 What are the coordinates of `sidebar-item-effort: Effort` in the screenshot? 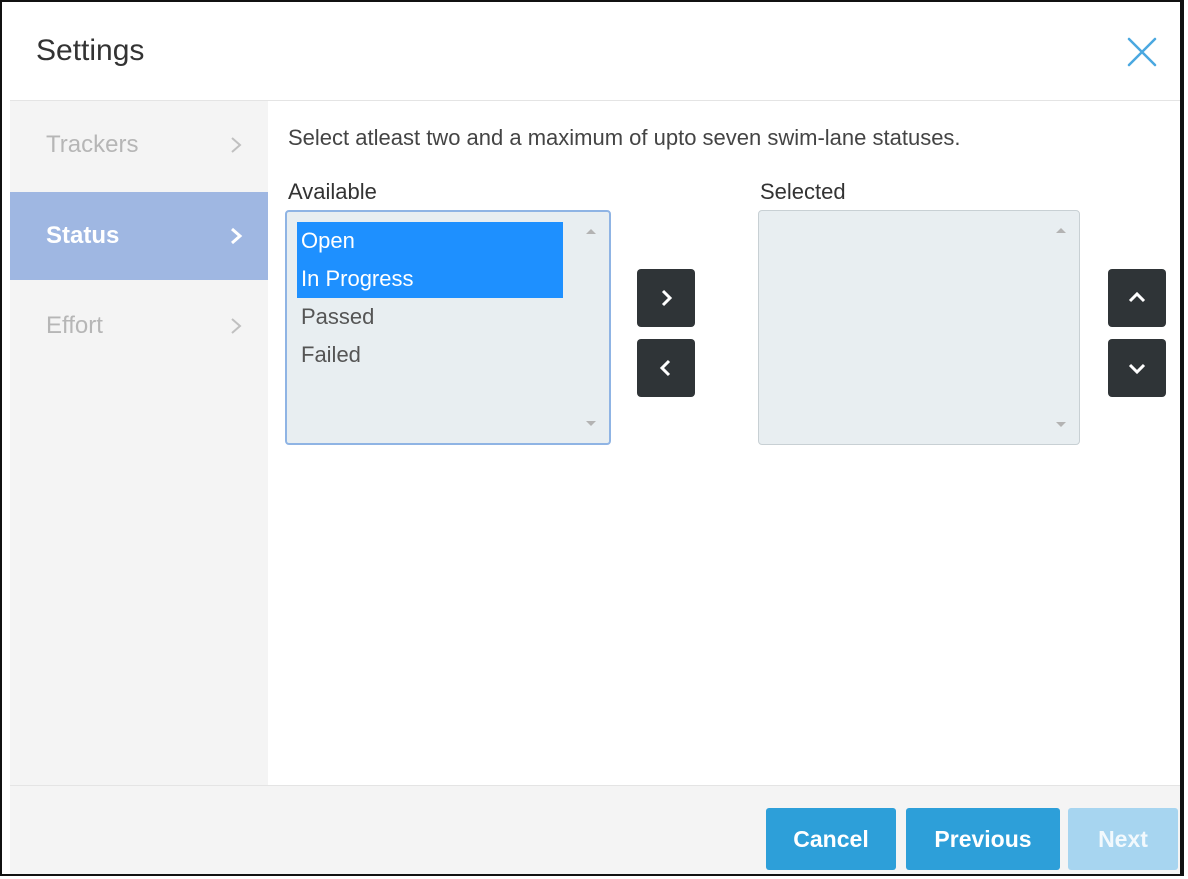 It's located at (139, 326).